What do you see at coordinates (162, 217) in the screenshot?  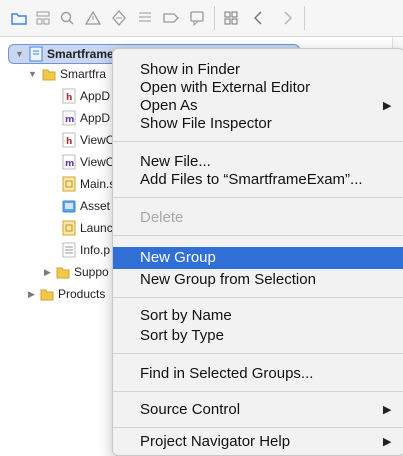 I see `menu-item-delete: Delete` at bounding box center [162, 217].